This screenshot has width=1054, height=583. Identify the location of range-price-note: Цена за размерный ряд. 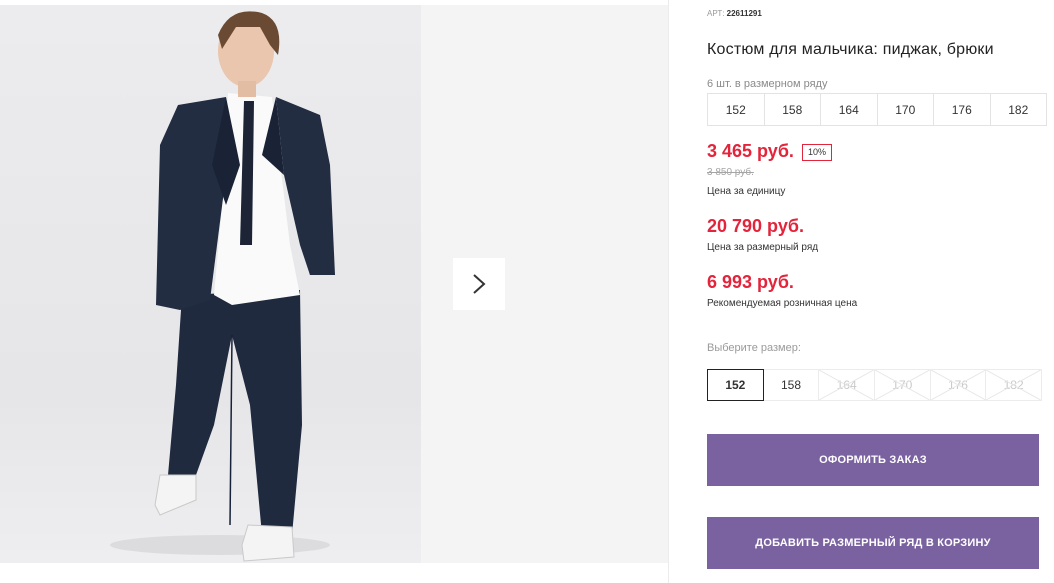
(763, 247).